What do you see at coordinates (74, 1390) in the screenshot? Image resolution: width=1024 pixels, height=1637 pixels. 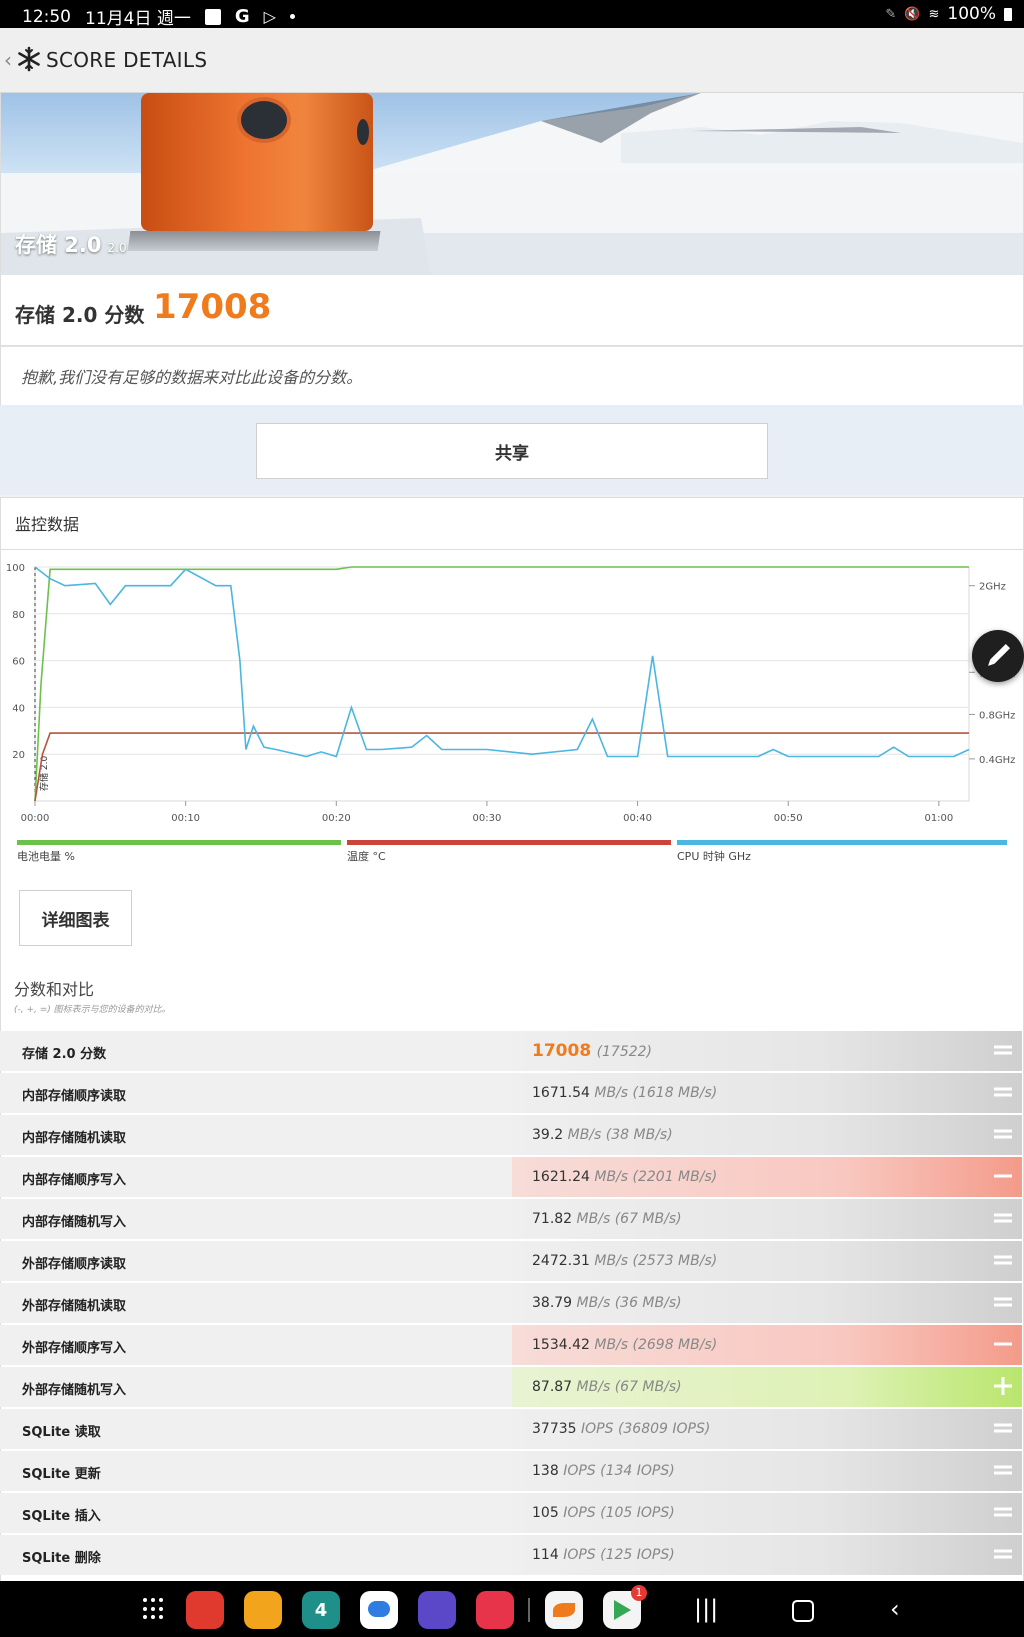 I see `row-name: 外部存储随机写入` at bounding box center [74, 1390].